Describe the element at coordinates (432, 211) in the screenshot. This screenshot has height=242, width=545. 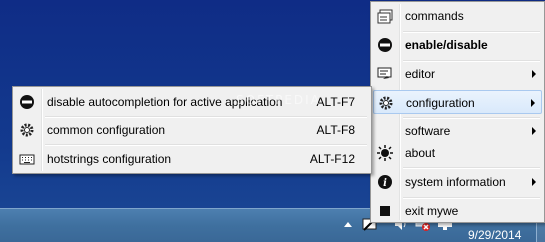
I see `menu-item-label: exit mywe` at that location.